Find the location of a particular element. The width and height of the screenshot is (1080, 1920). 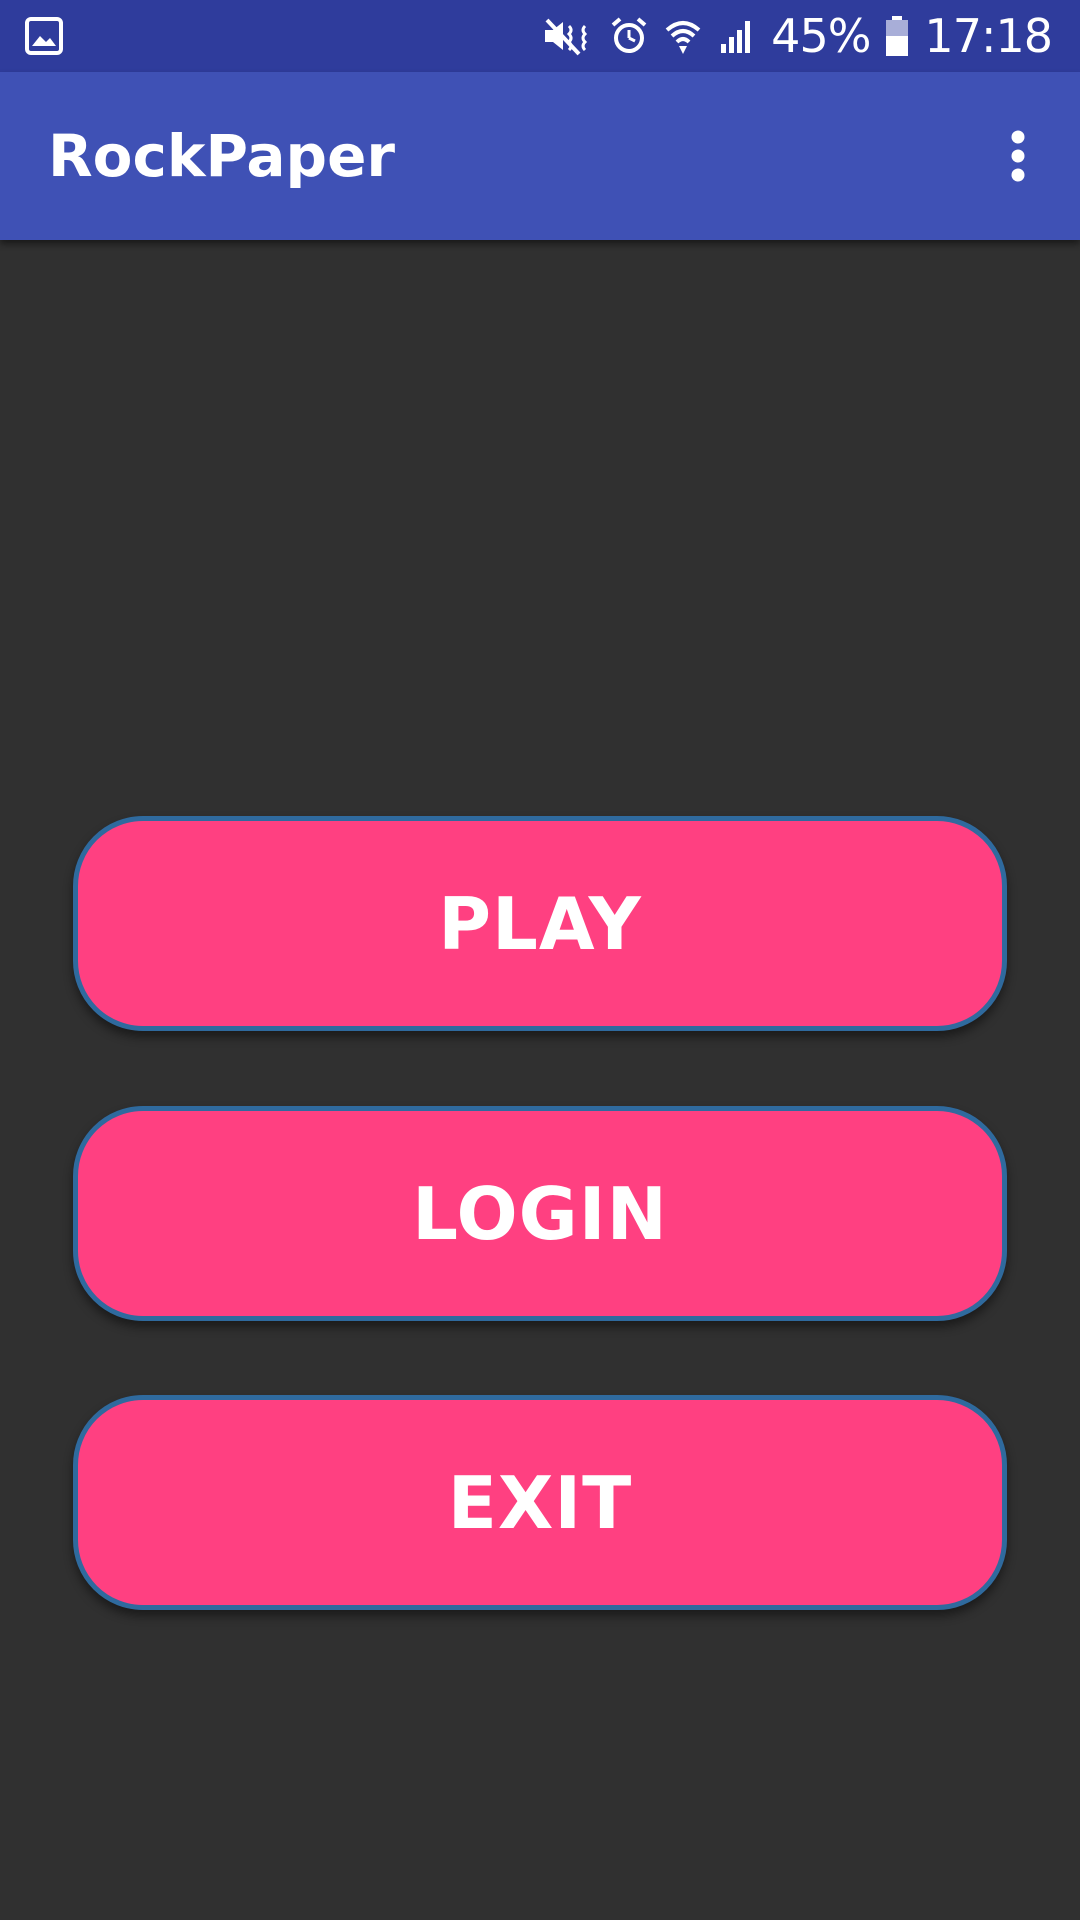

app-title: RockPaper is located at coordinates (222, 156).